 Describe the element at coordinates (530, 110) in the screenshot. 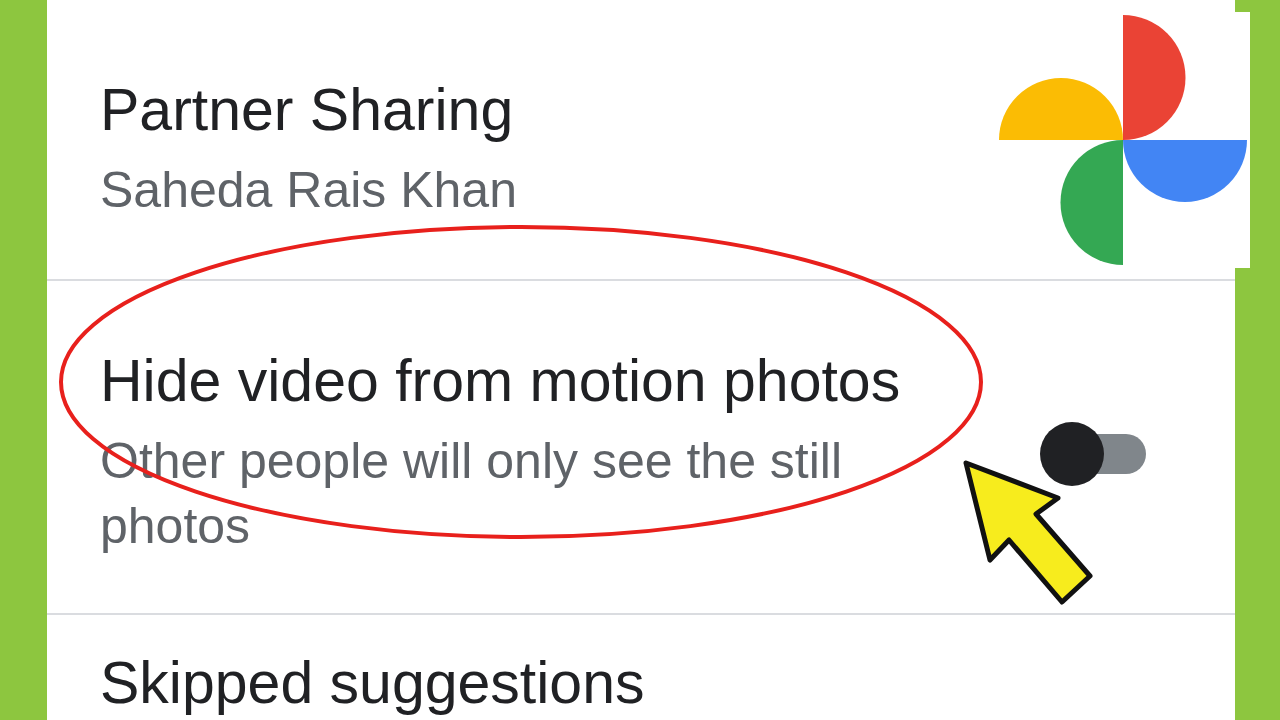

I see `setting-title: Partner Sharing` at that location.